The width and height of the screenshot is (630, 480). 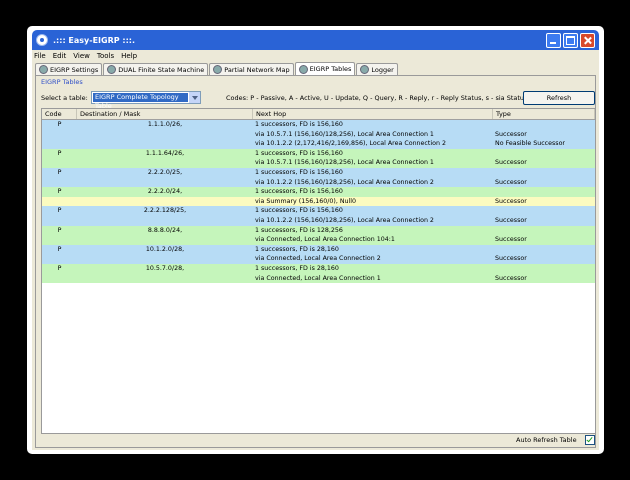 I want to click on auto-refresh-label: Auto Refresh Table, so click(x=546, y=440).